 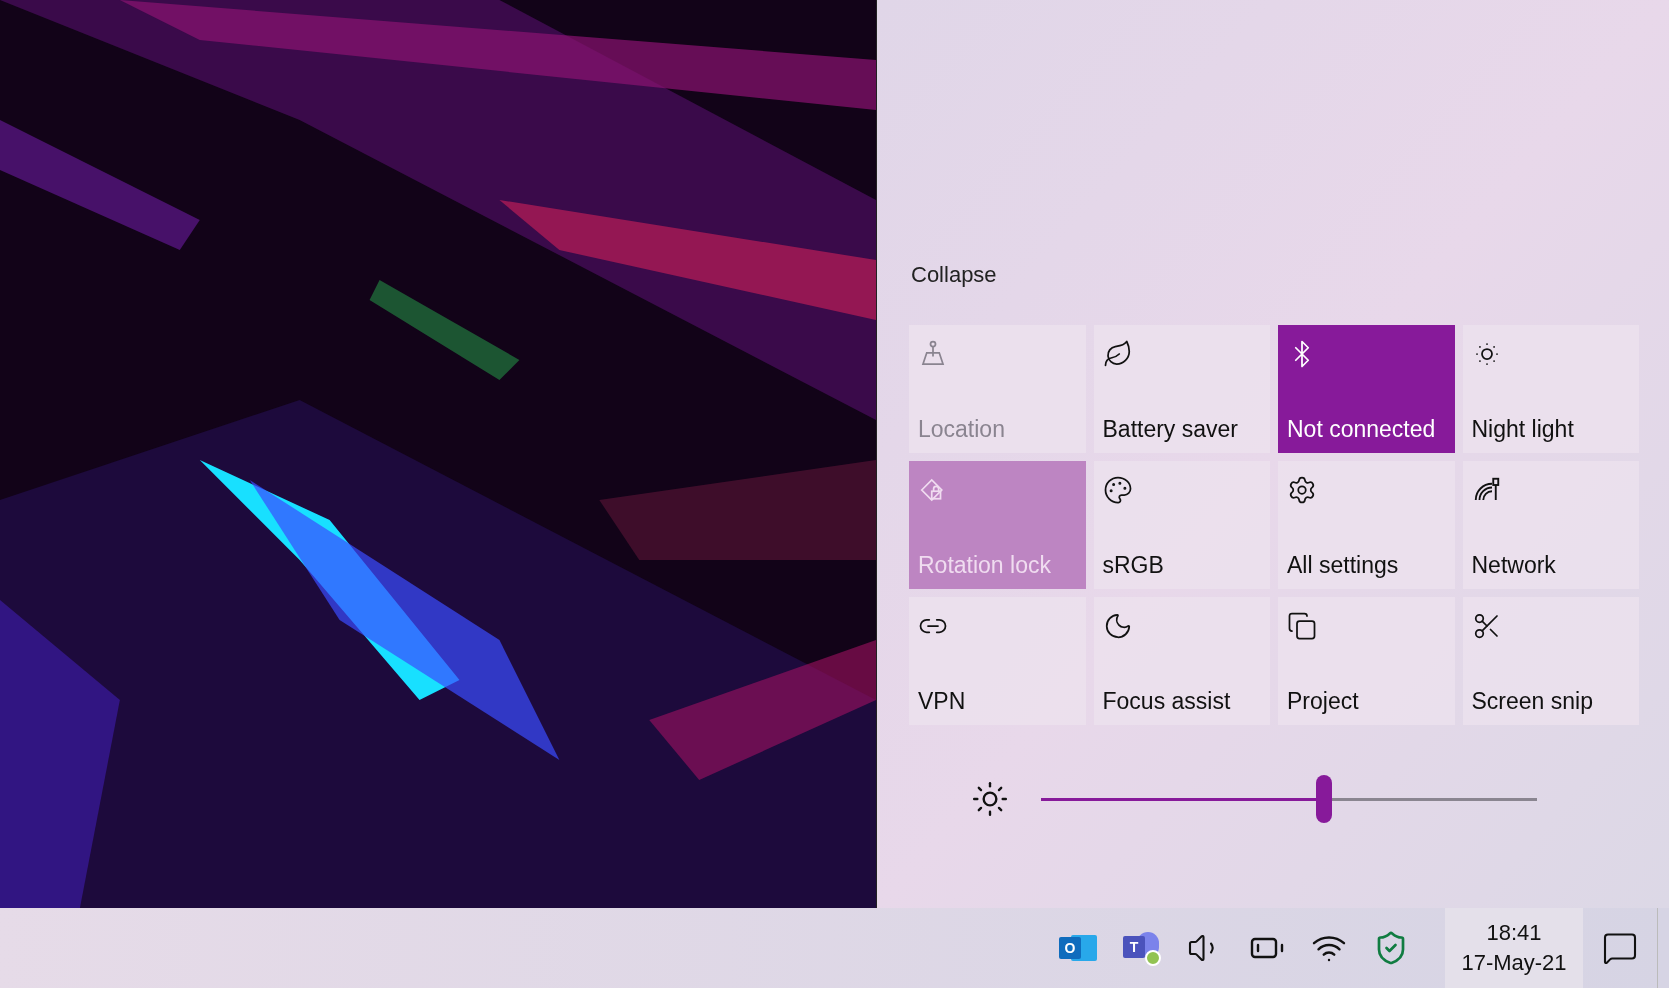 What do you see at coordinates (1550, 525) in the screenshot?
I see `quick-action-tile: Network` at bounding box center [1550, 525].